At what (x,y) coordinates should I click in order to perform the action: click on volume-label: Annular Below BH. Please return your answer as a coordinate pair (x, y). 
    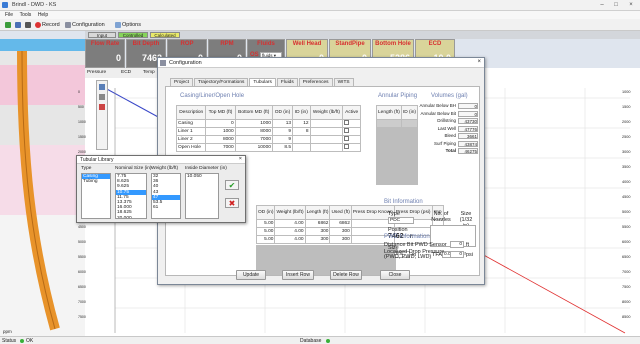
    Looking at the image, I should click on (437, 105).